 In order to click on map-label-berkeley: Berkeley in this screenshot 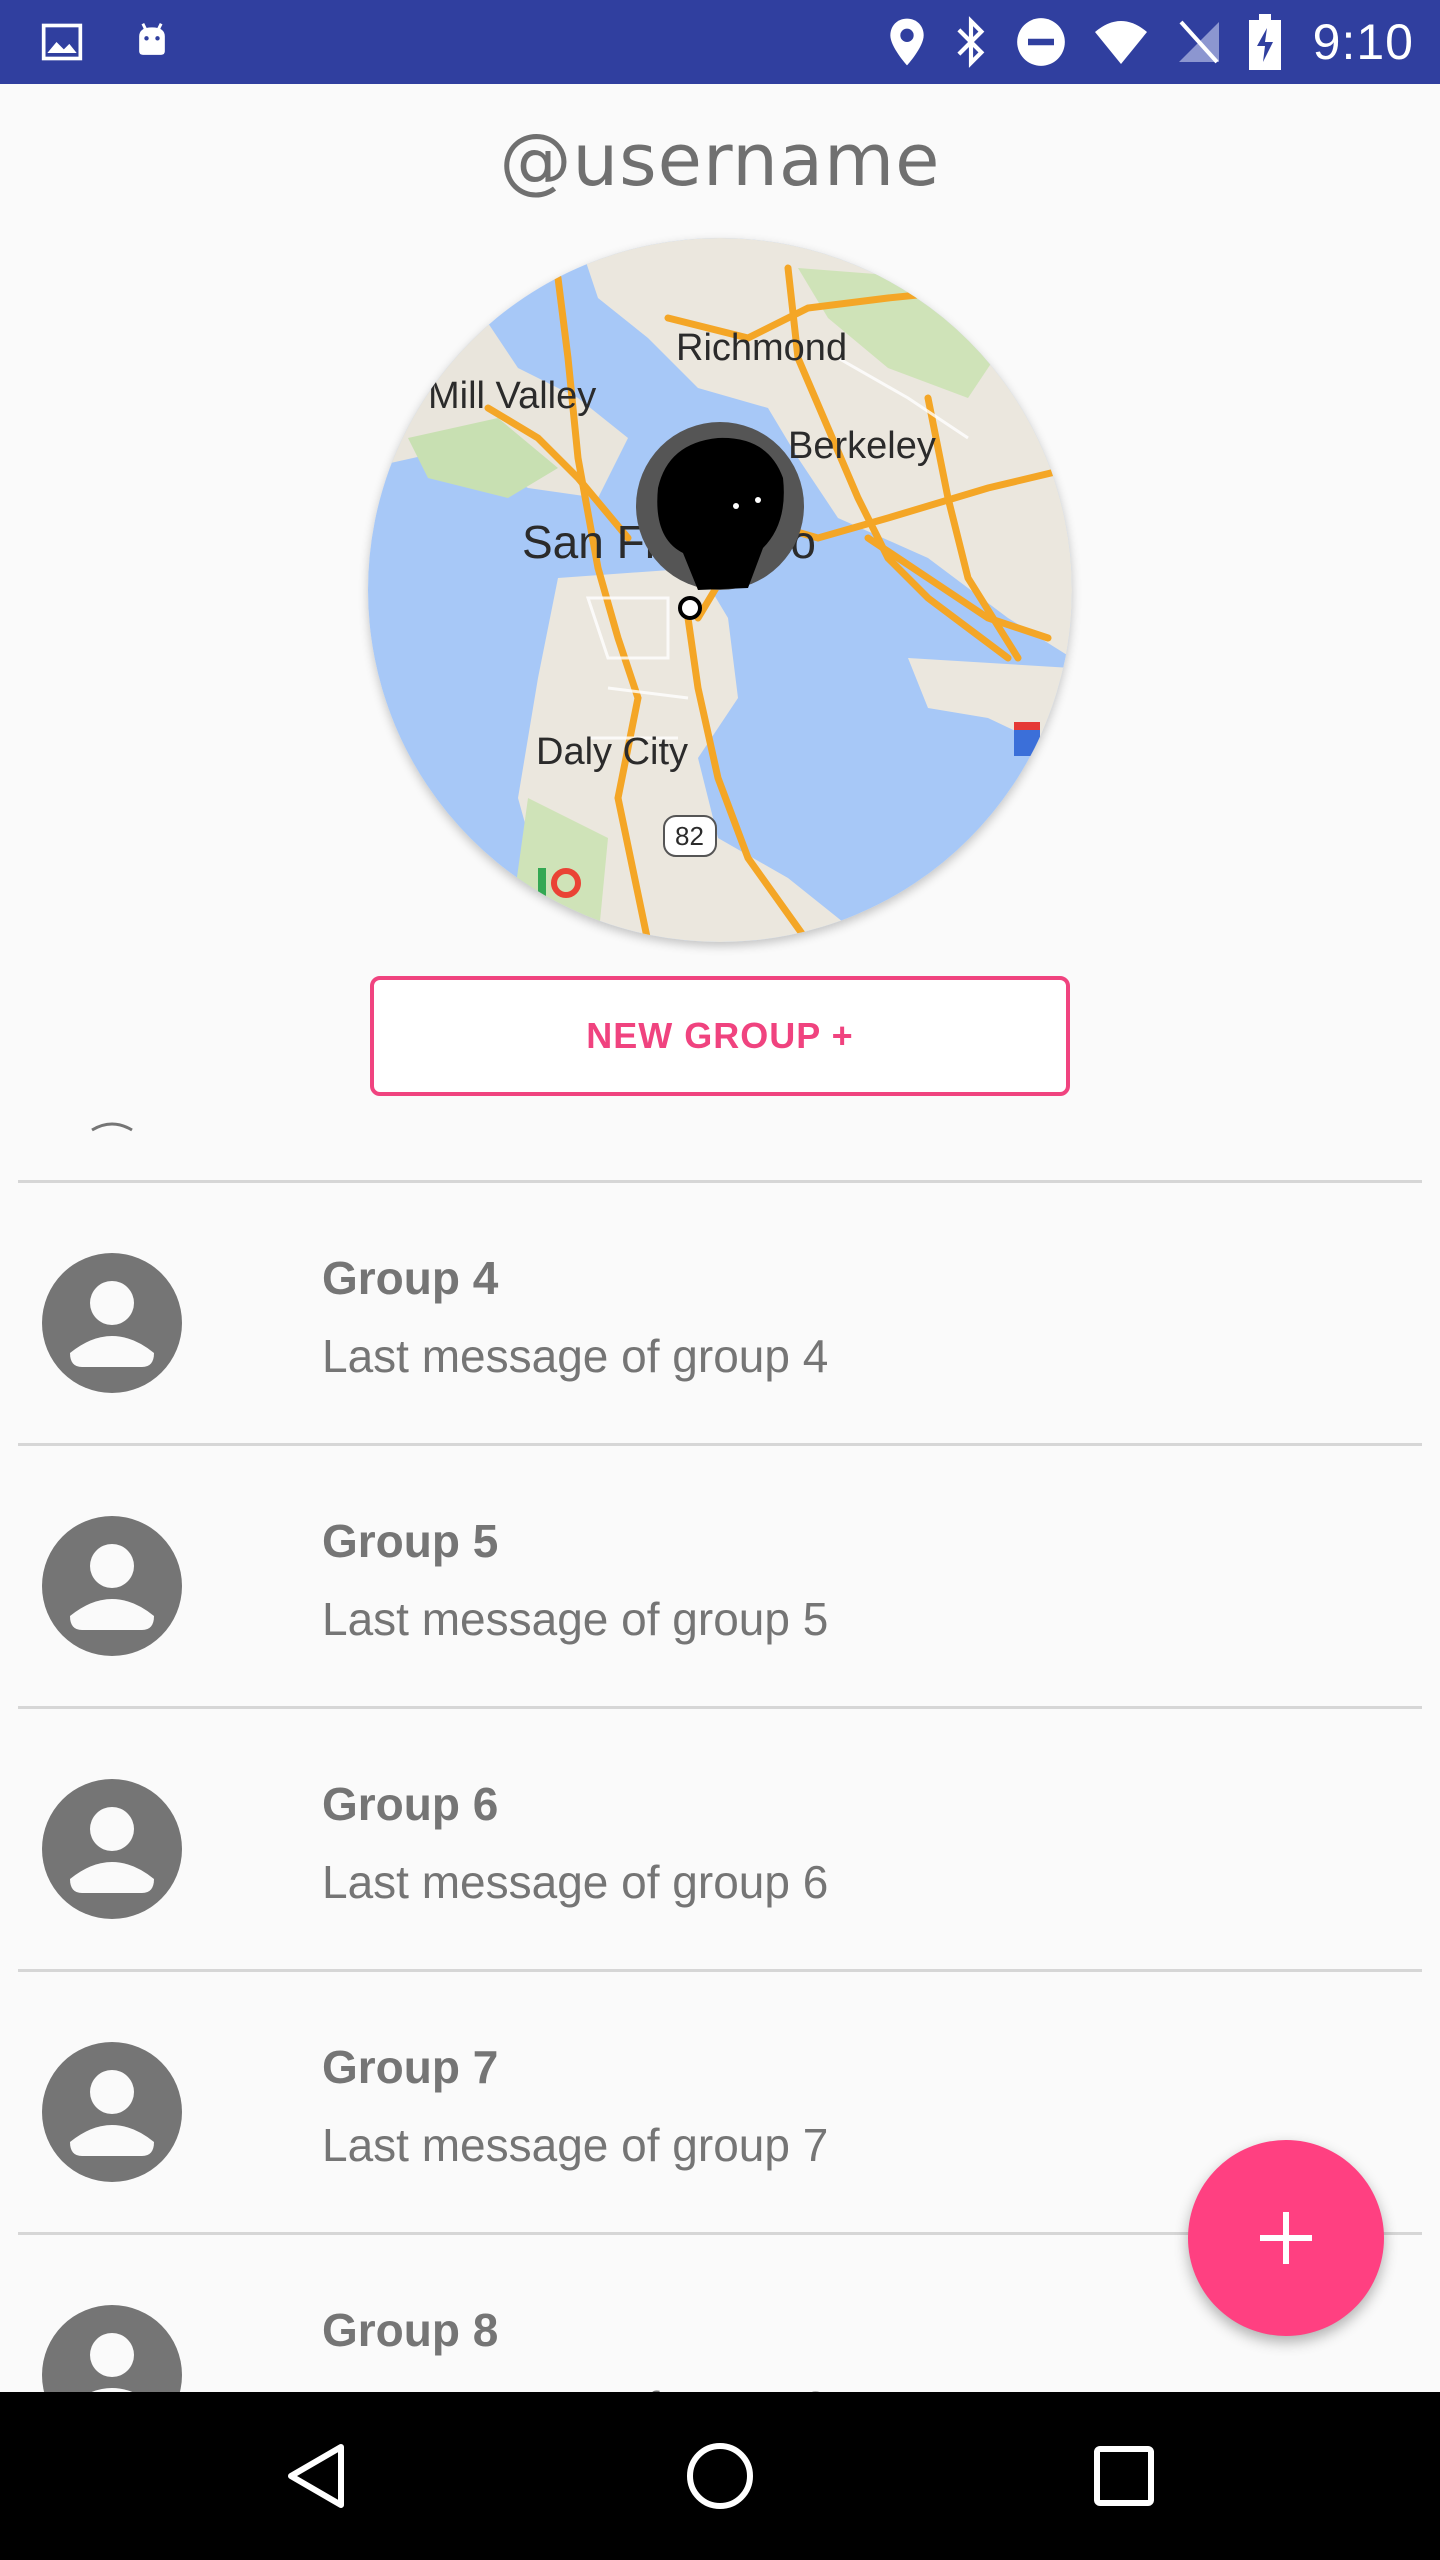, I will do `click(862, 446)`.